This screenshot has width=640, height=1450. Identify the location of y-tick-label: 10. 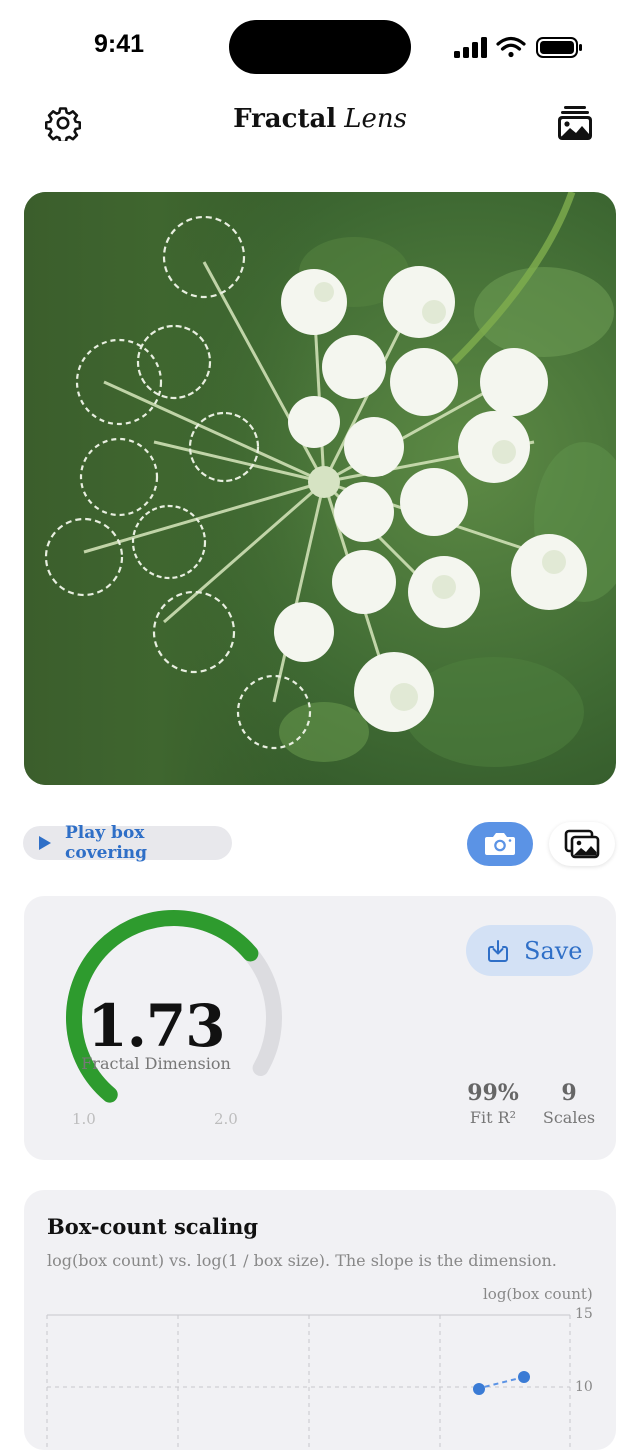
(584, 1387).